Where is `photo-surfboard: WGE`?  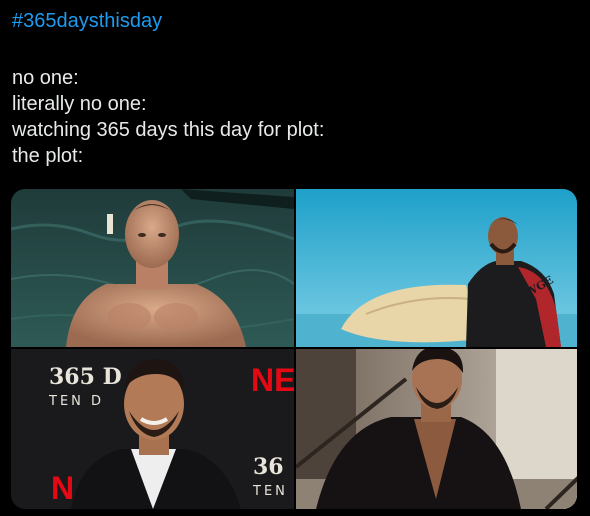
photo-surfboard: WGE is located at coordinates (436, 268).